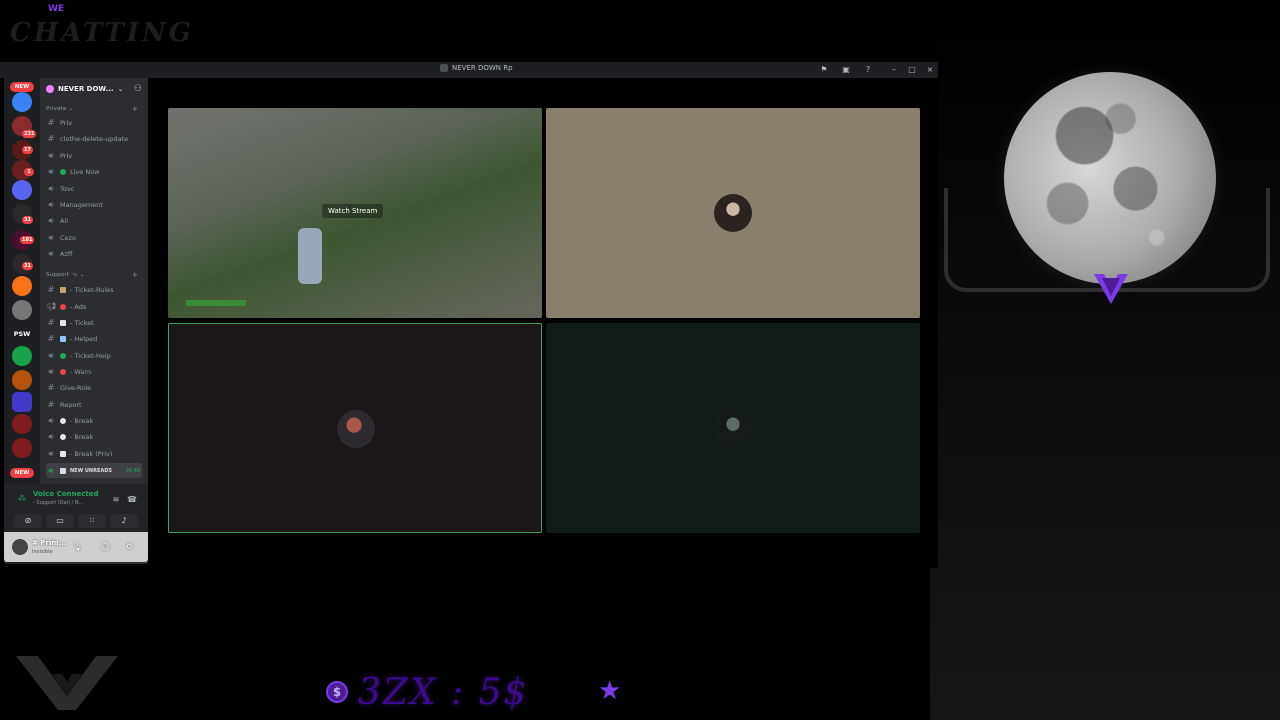  I want to click on gear-icon: ⚙, so click(129, 546).